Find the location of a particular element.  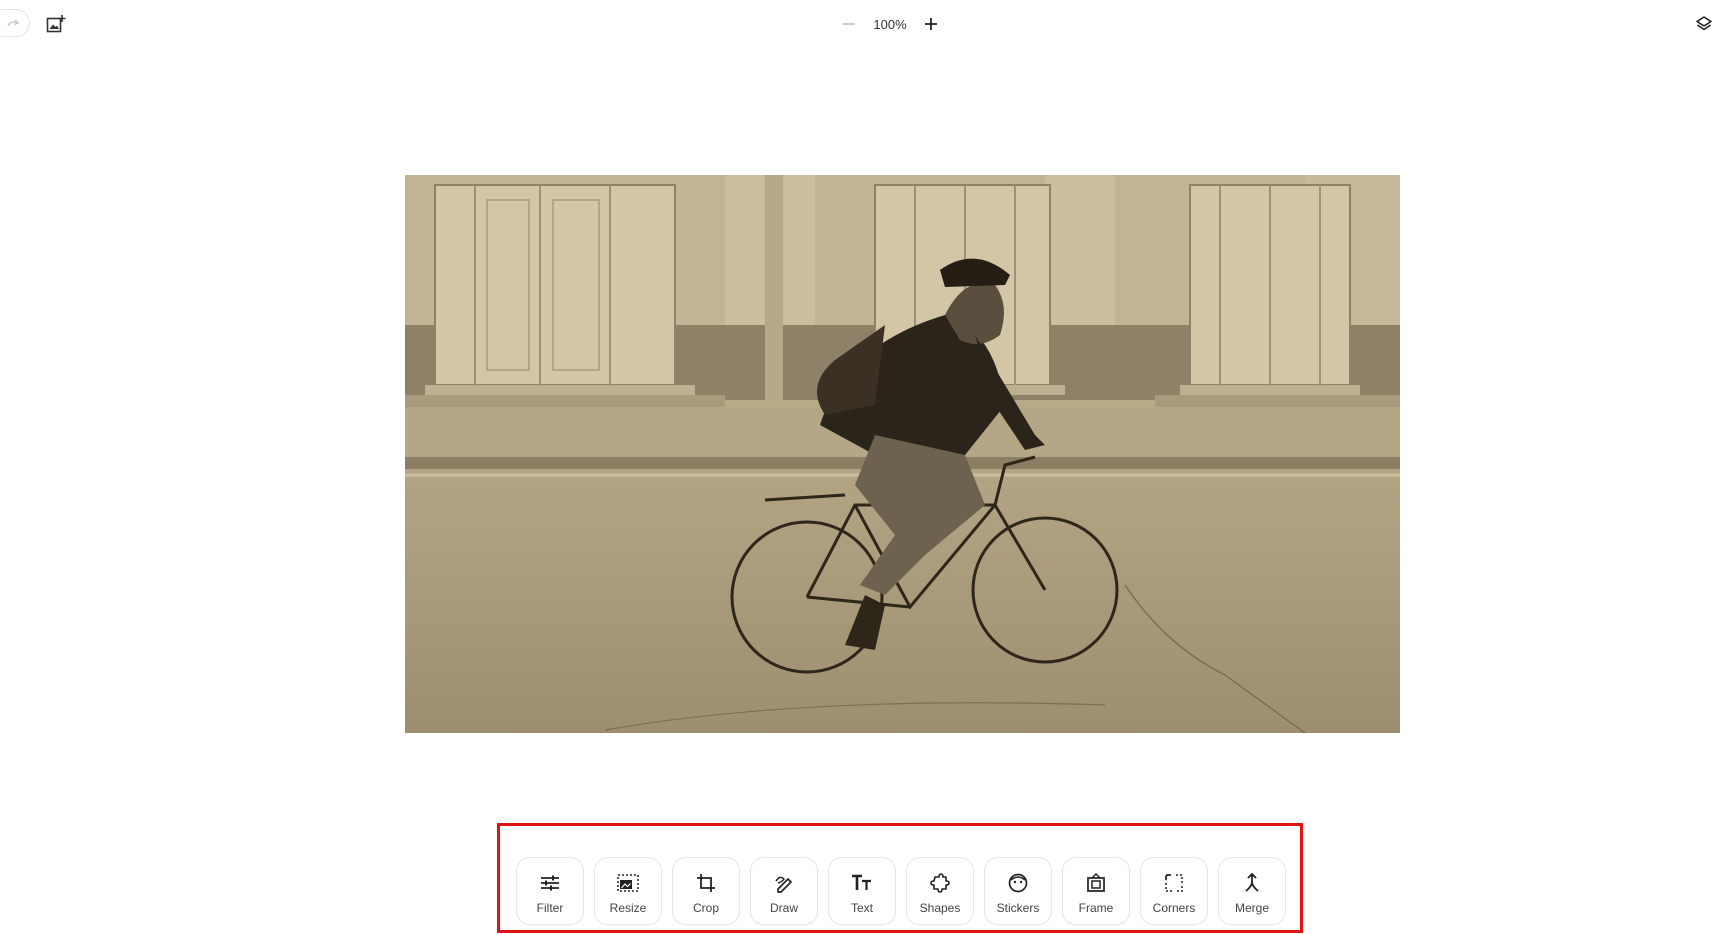

door-left is located at coordinates (555, 285).